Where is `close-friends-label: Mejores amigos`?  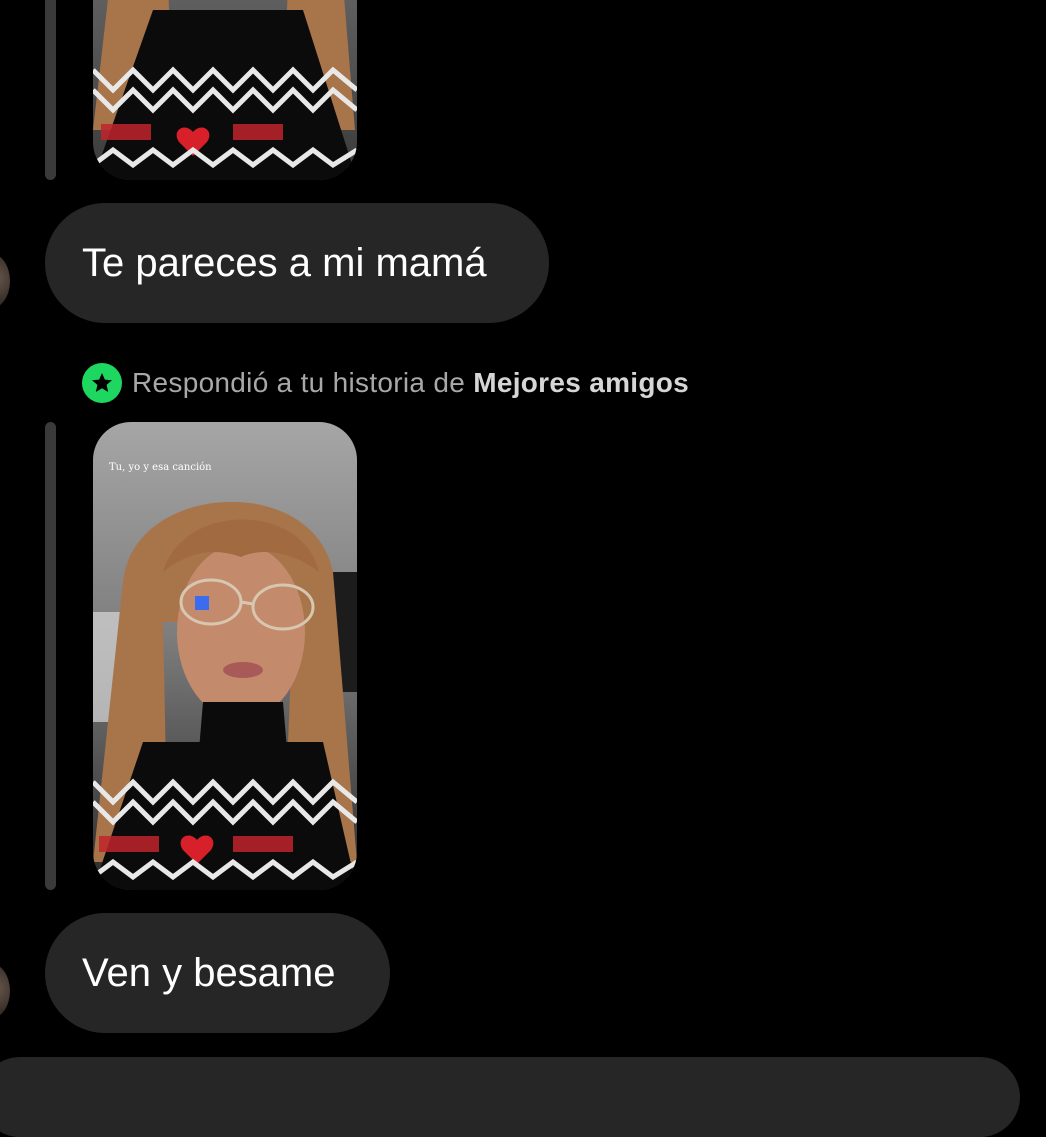
close-friends-label: Mejores amigos is located at coordinates (581, 382).